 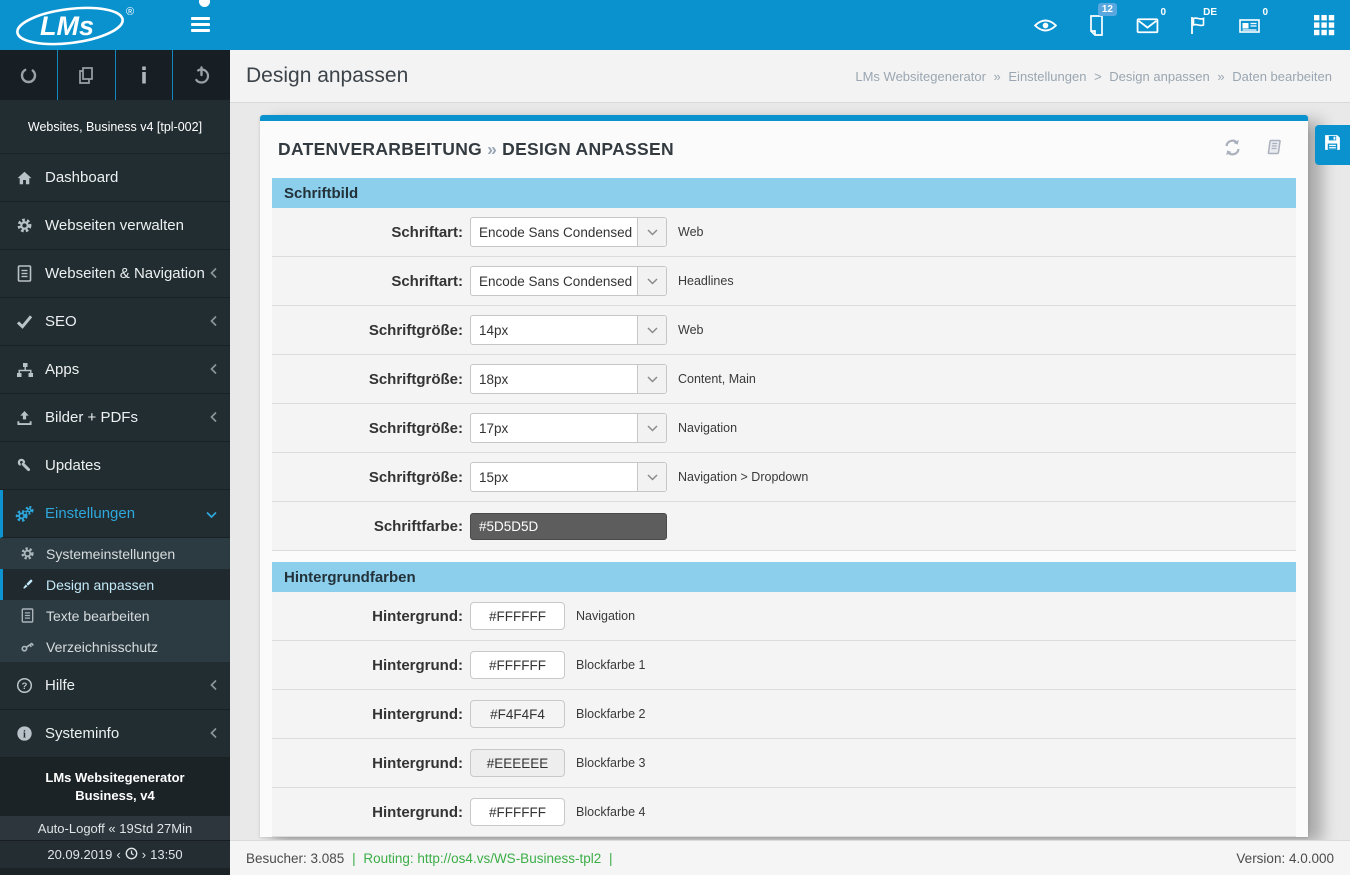 What do you see at coordinates (611, 714) in the screenshot?
I see `field-note: Blockfarbe 2` at bounding box center [611, 714].